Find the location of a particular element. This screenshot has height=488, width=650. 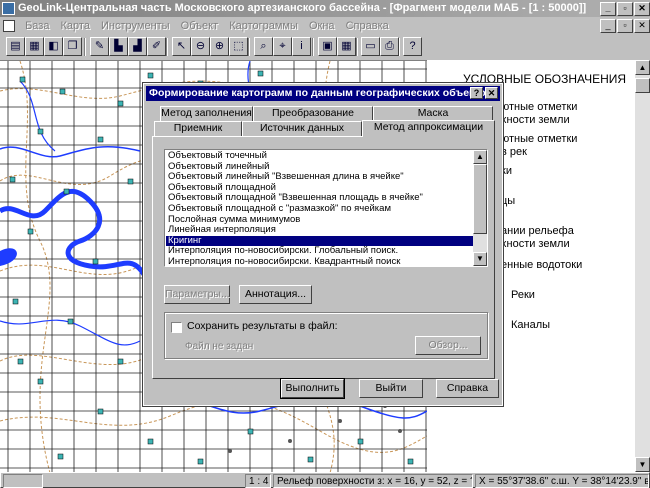

zoom-in-icon: ⊕ is located at coordinates (219, 46).